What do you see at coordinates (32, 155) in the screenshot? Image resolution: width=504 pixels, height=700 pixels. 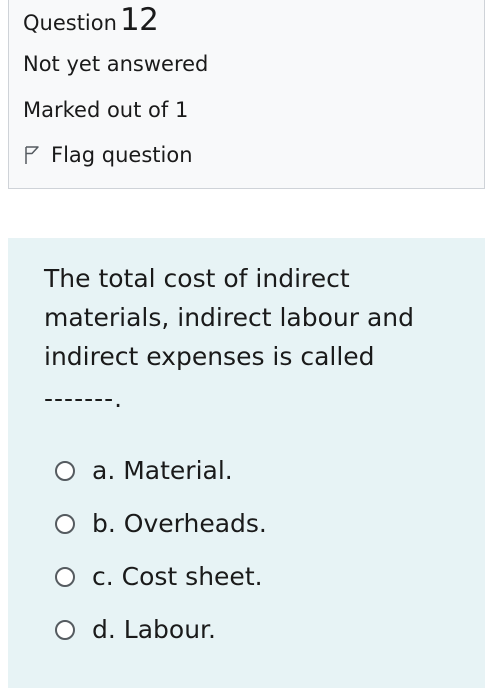 I see `flag-icon` at bounding box center [32, 155].